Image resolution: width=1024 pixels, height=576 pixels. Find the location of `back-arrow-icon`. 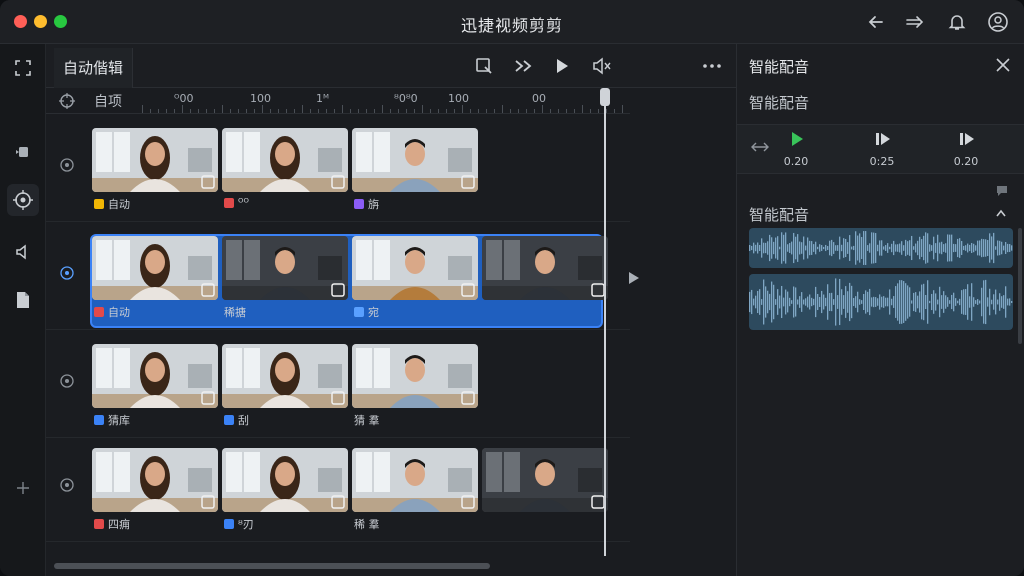

back-arrow-icon is located at coordinates (876, 22).